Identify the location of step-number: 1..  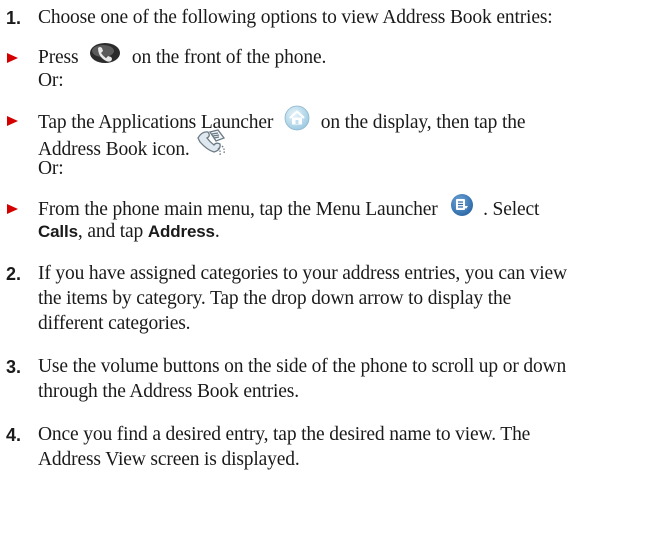
(14, 18).